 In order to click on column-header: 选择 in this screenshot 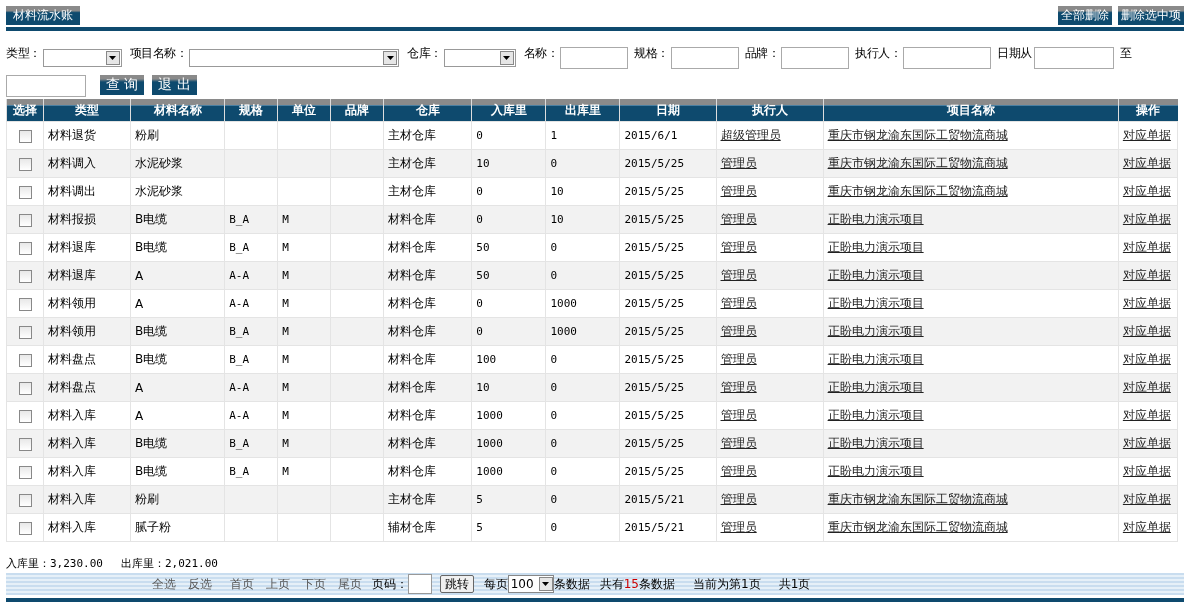, I will do `click(25, 110)`.